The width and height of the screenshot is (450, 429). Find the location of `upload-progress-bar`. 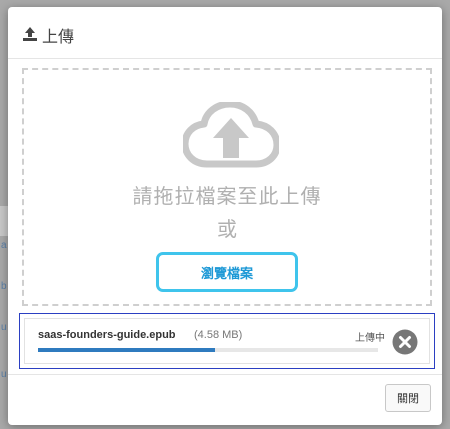

upload-progress-bar is located at coordinates (208, 350).